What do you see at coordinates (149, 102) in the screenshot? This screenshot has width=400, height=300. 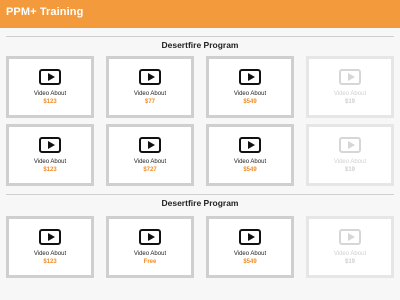 I see `video-price: $77` at bounding box center [149, 102].